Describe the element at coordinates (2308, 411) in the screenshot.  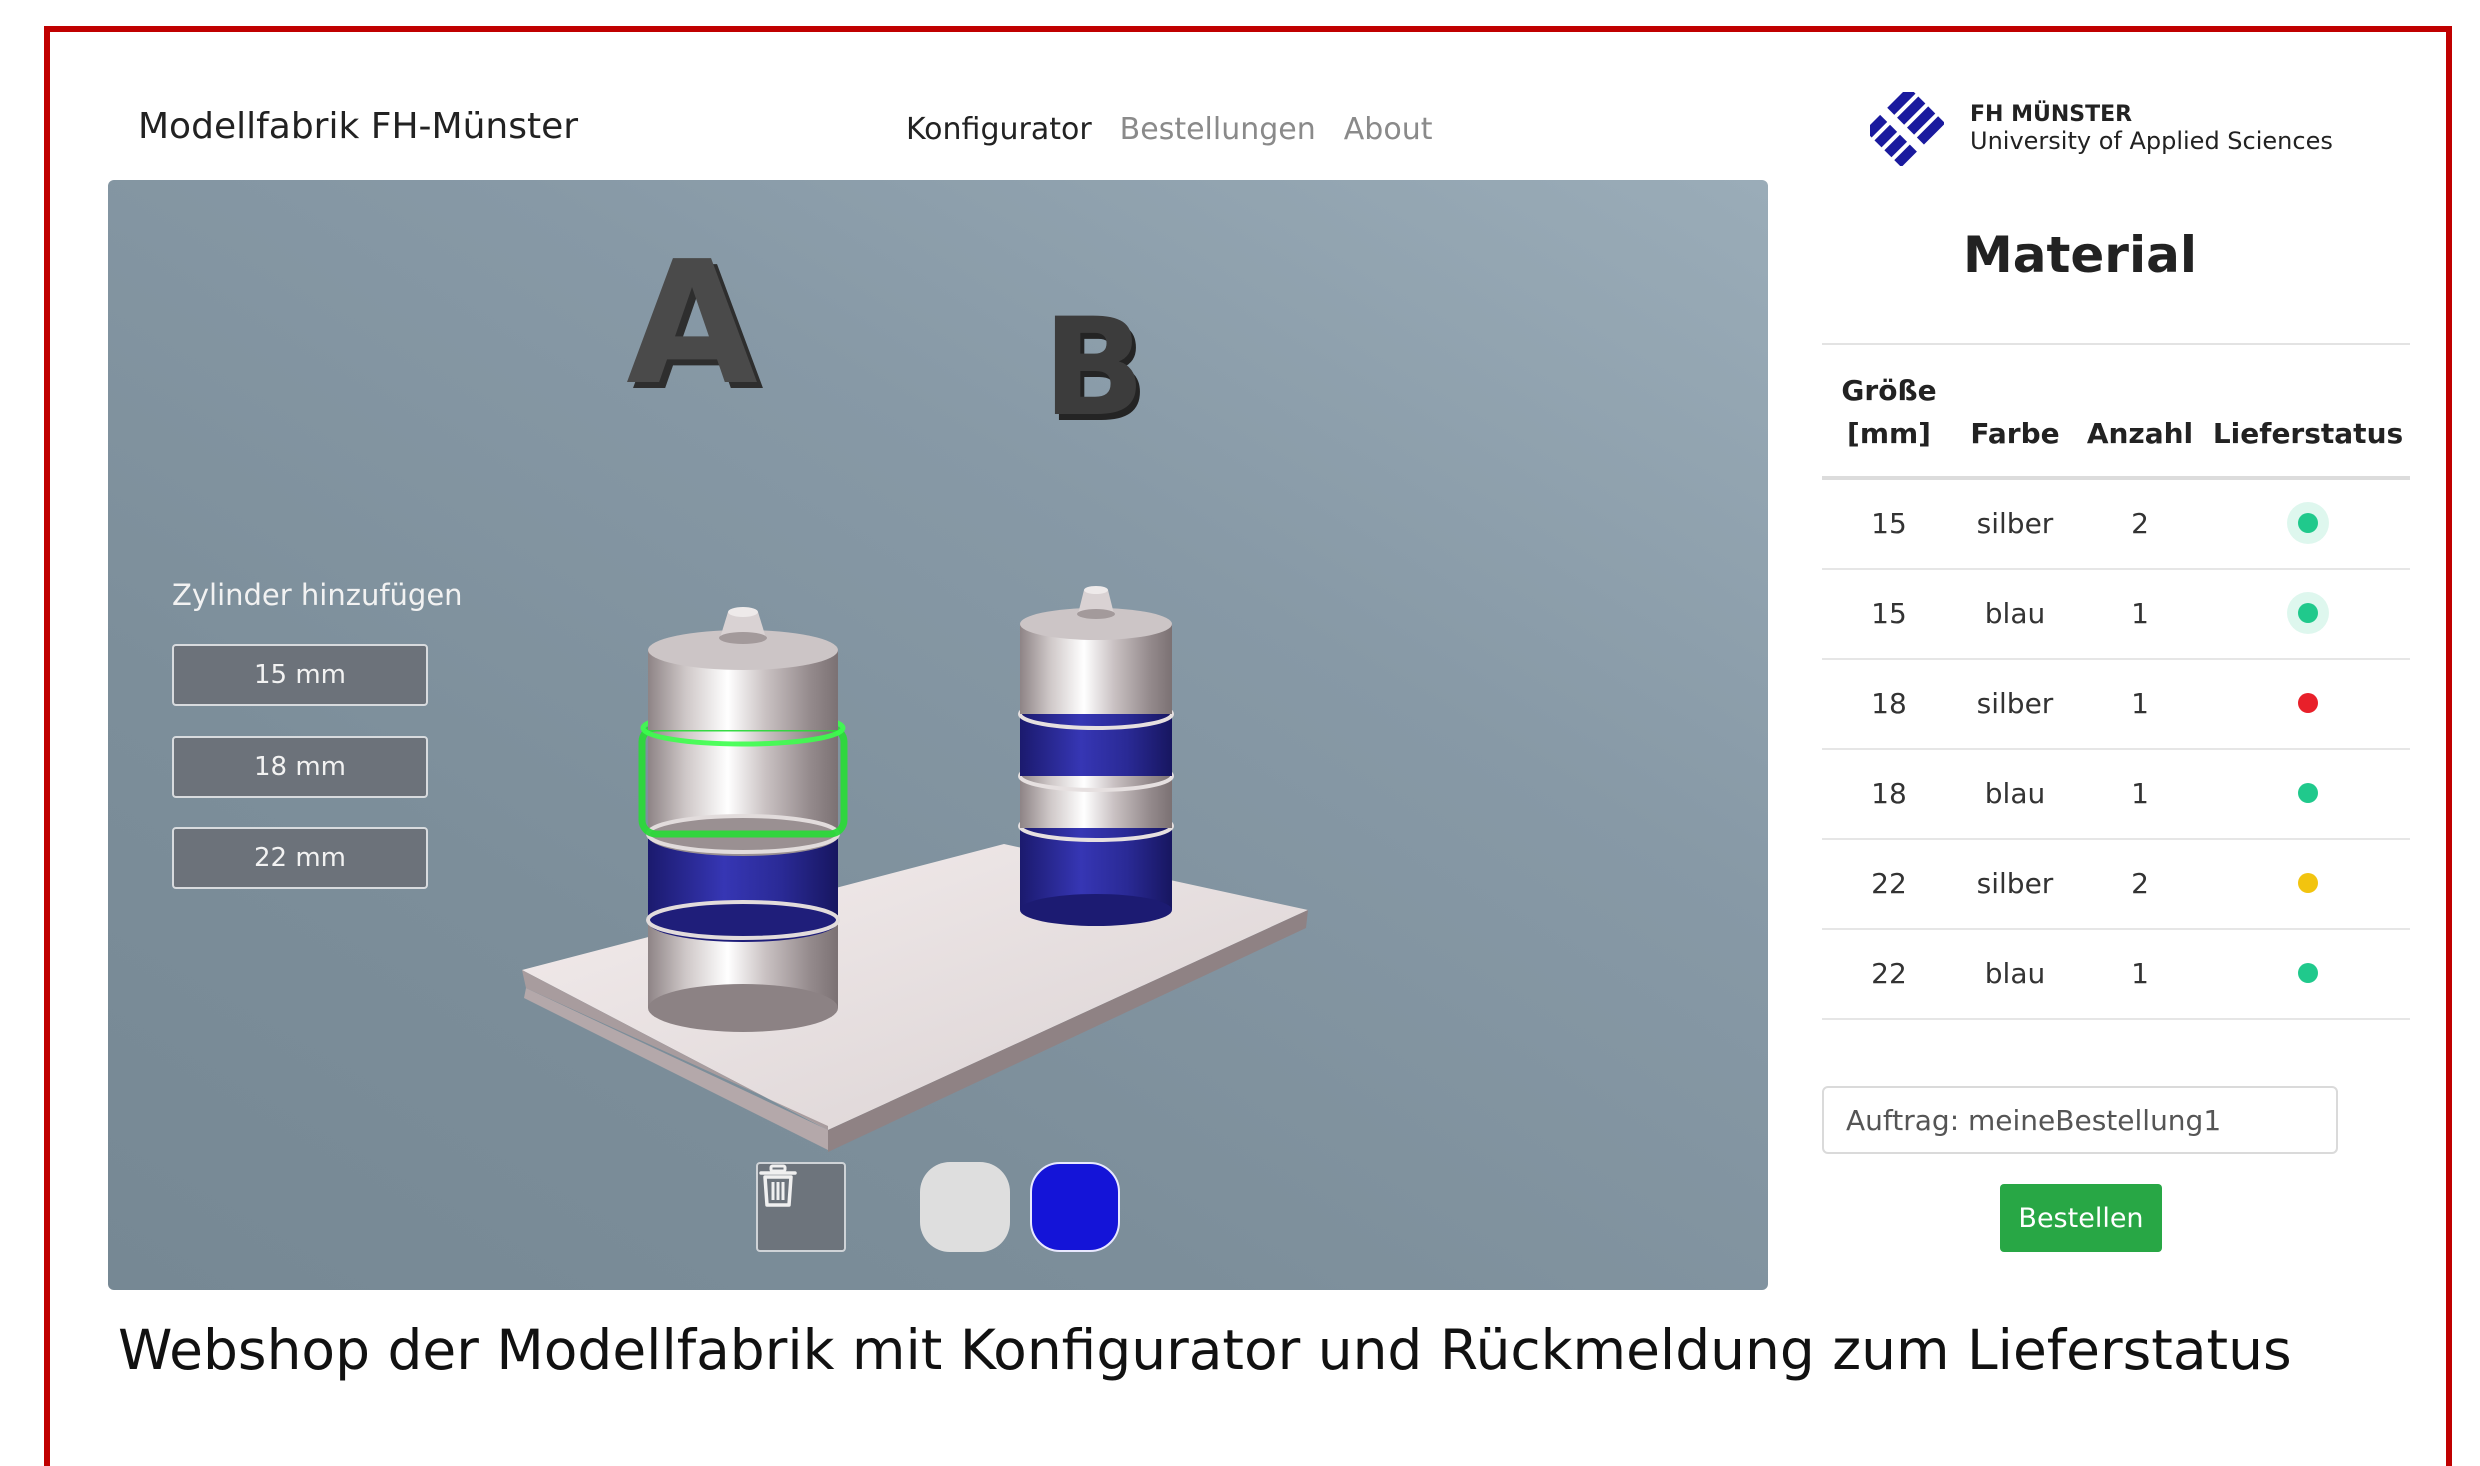
I see `col-header-status: Lieferstatus` at that location.